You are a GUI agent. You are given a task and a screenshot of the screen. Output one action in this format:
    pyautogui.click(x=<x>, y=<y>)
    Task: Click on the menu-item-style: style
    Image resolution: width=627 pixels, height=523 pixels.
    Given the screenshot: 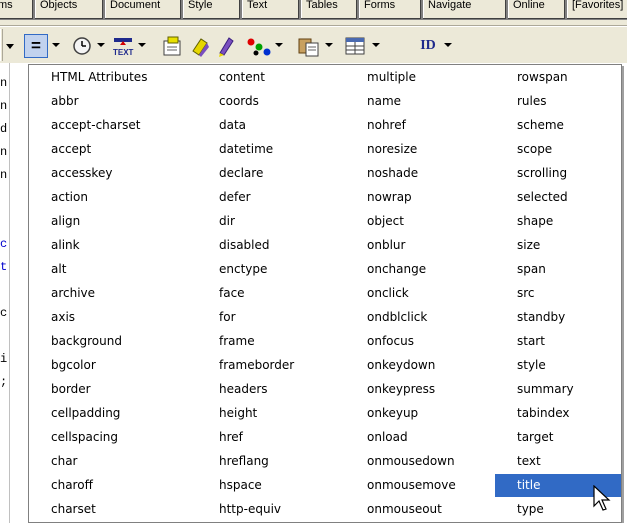 What is the action you would take?
    pyautogui.click(x=558, y=365)
    